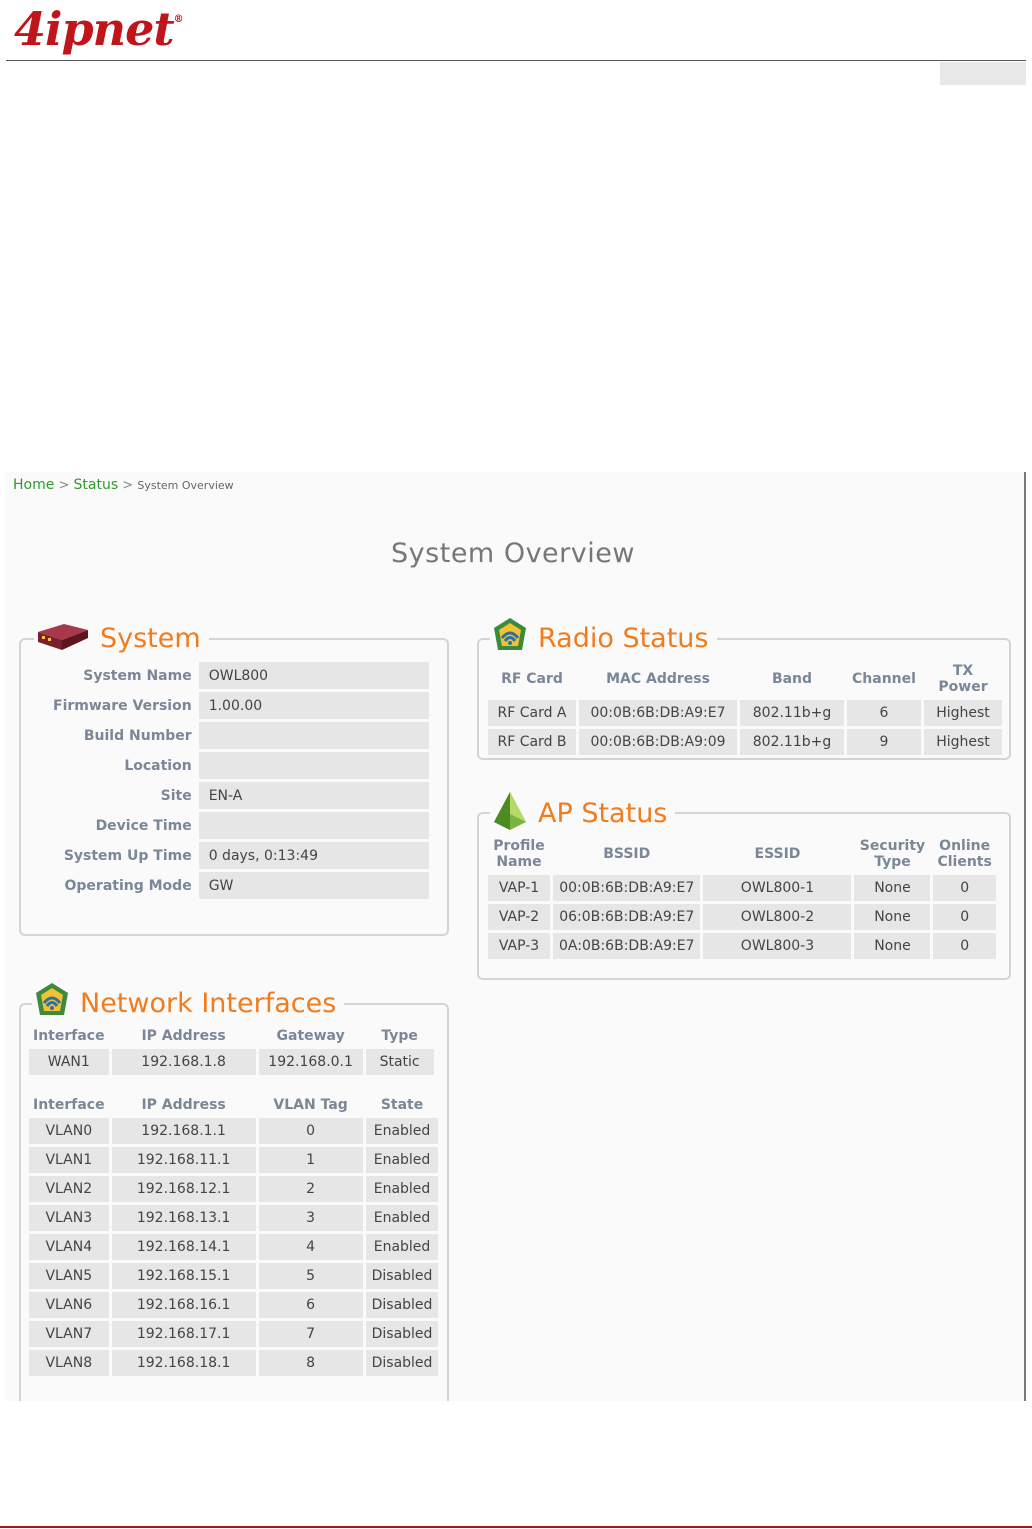 The height and width of the screenshot is (1529, 1032). I want to click on vlan-row-cell: 192.168.16.1, so click(183, 1305).